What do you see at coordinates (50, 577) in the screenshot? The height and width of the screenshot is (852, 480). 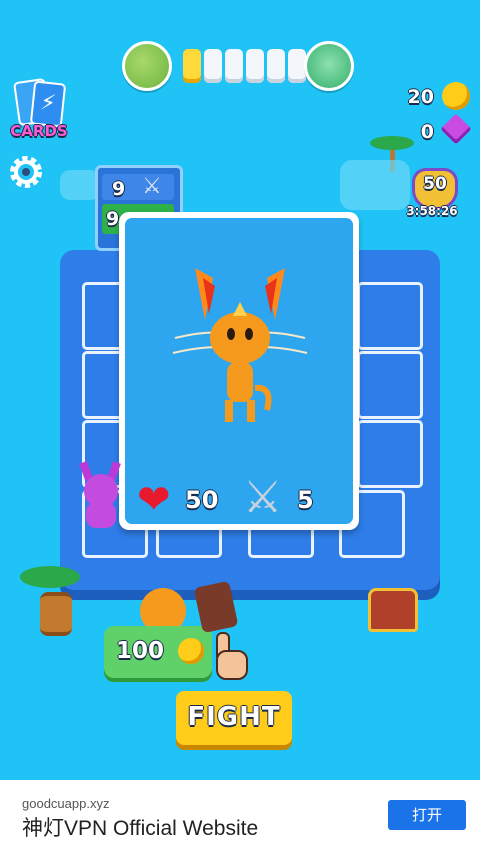 I see `palm-tree-icon` at bounding box center [50, 577].